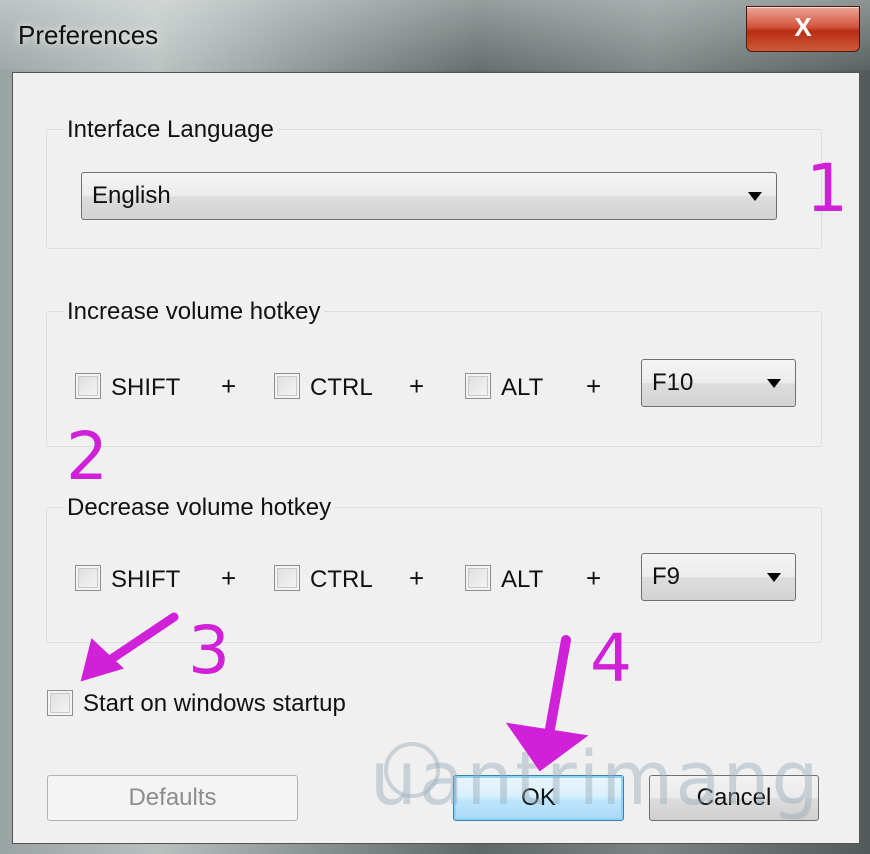 The width and height of the screenshot is (870, 854). Describe the element at coordinates (287, 578) in the screenshot. I see `decrease-ctrl-checkbox` at that location.